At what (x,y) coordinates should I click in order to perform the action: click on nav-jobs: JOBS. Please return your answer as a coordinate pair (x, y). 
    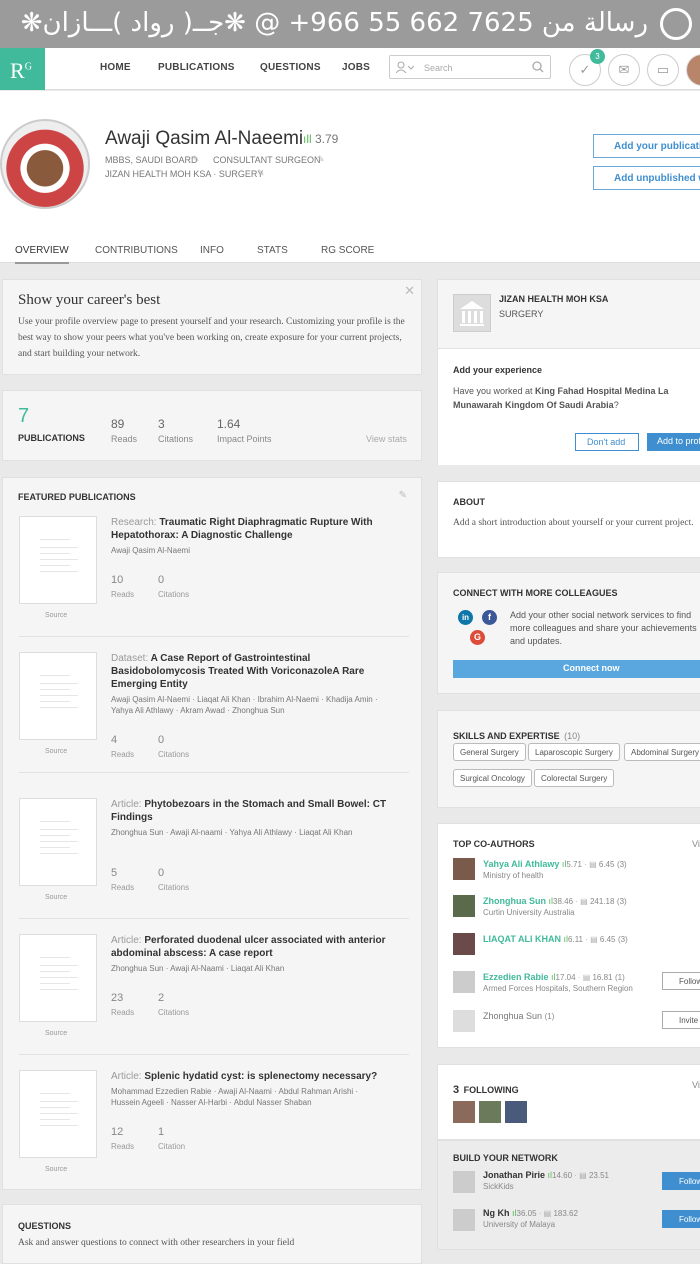
    Looking at the image, I should click on (356, 67).